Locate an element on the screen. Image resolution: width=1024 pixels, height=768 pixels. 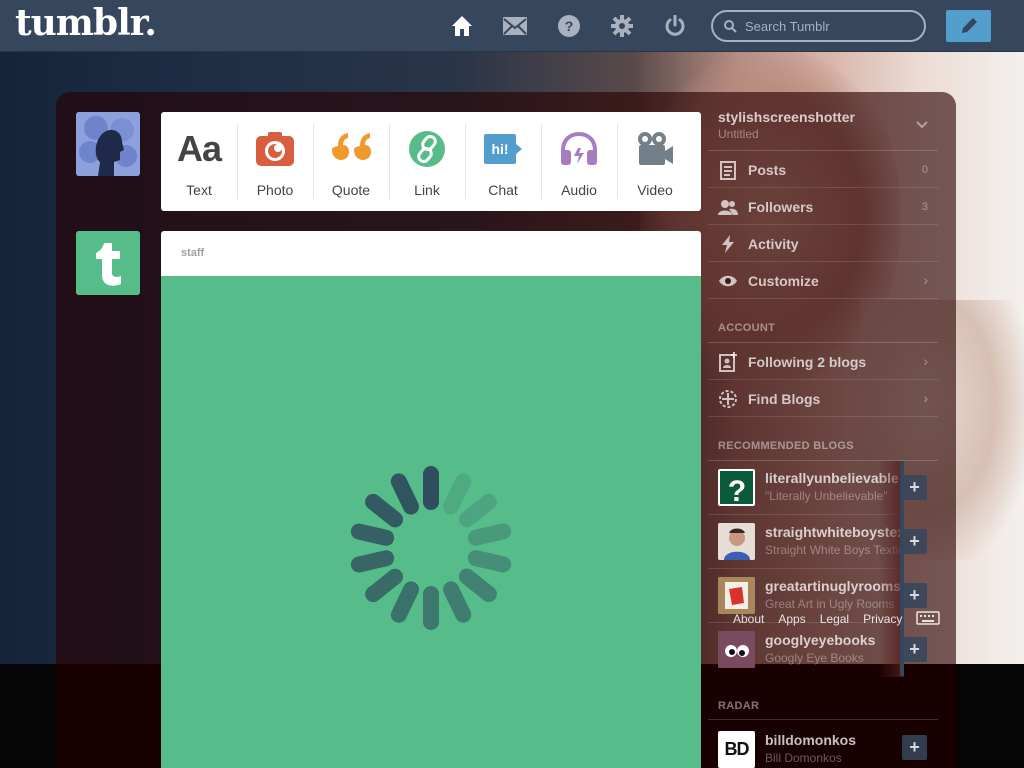
search-input is located at coordinates (830, 26).